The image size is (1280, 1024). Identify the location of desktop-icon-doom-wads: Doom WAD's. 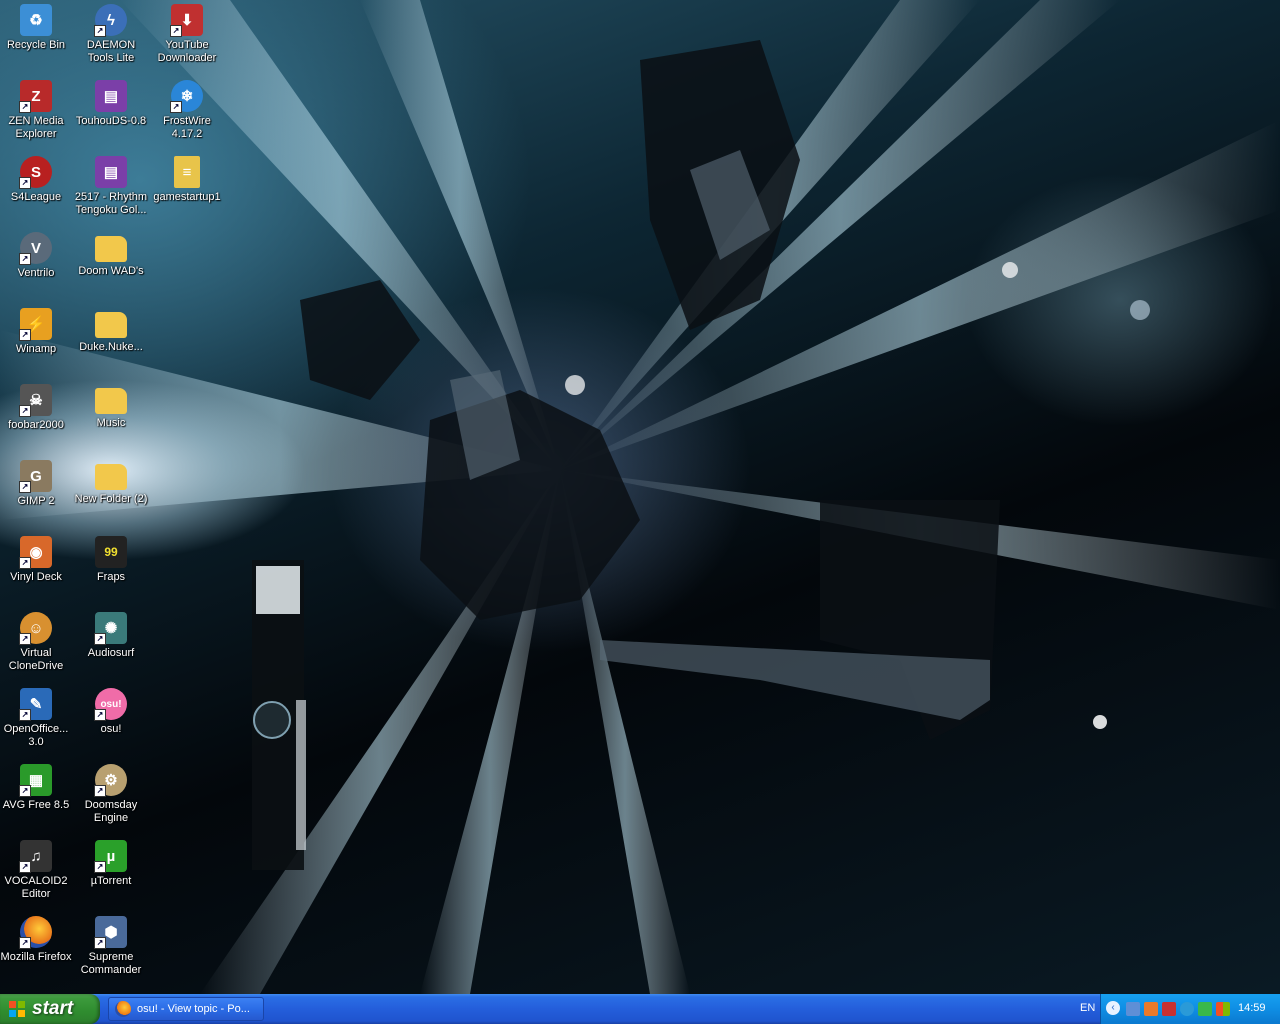
(111, 255).